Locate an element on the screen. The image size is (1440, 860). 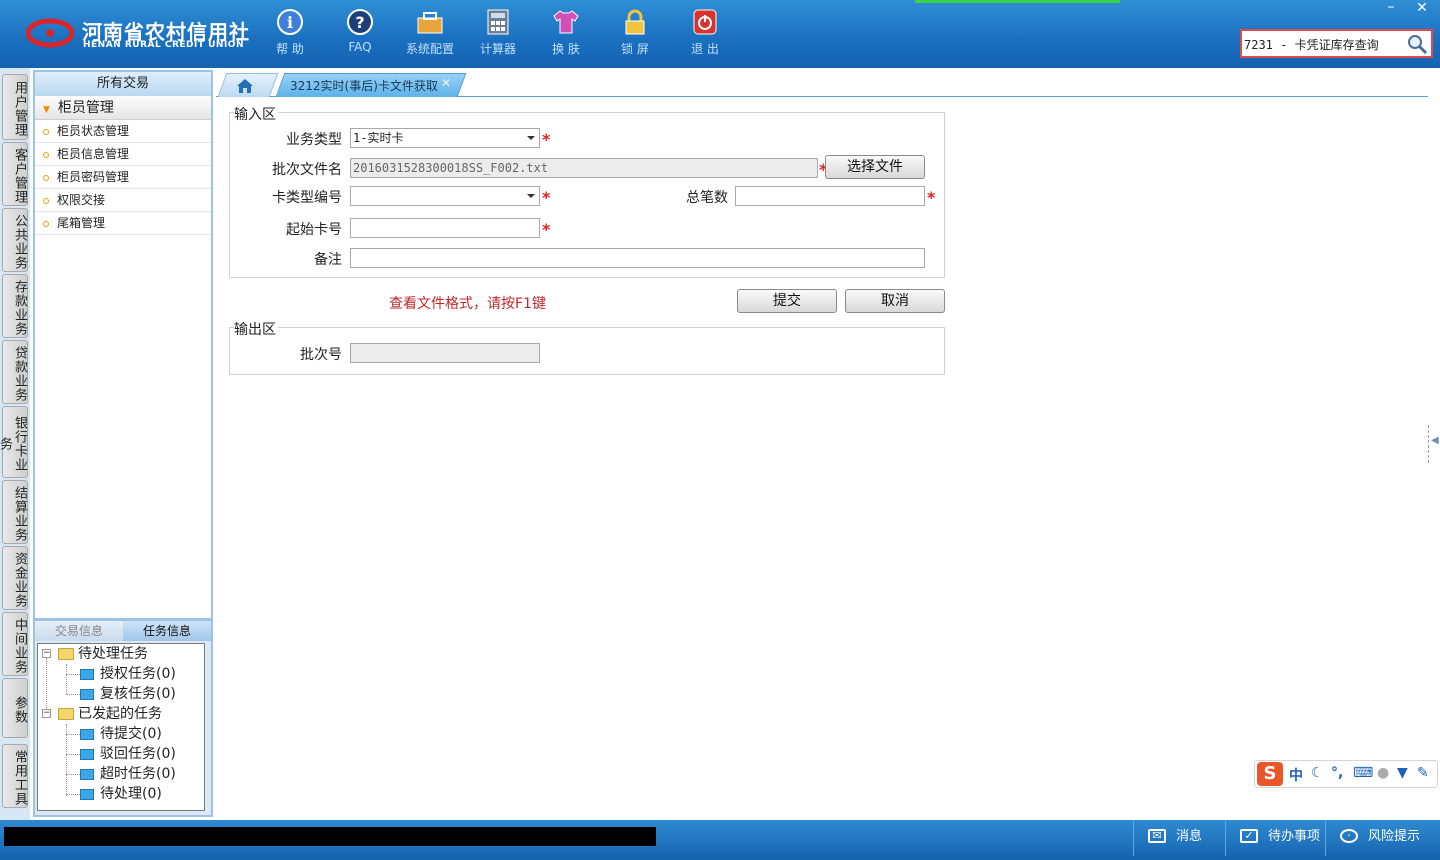
help-button: i 帮 助 is located at coordinates (290, 32).